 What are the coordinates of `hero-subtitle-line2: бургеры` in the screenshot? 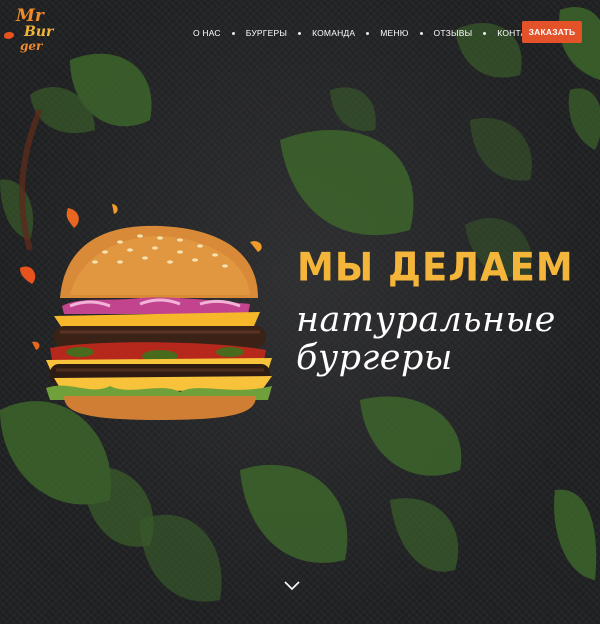 It's located at (374, 358).